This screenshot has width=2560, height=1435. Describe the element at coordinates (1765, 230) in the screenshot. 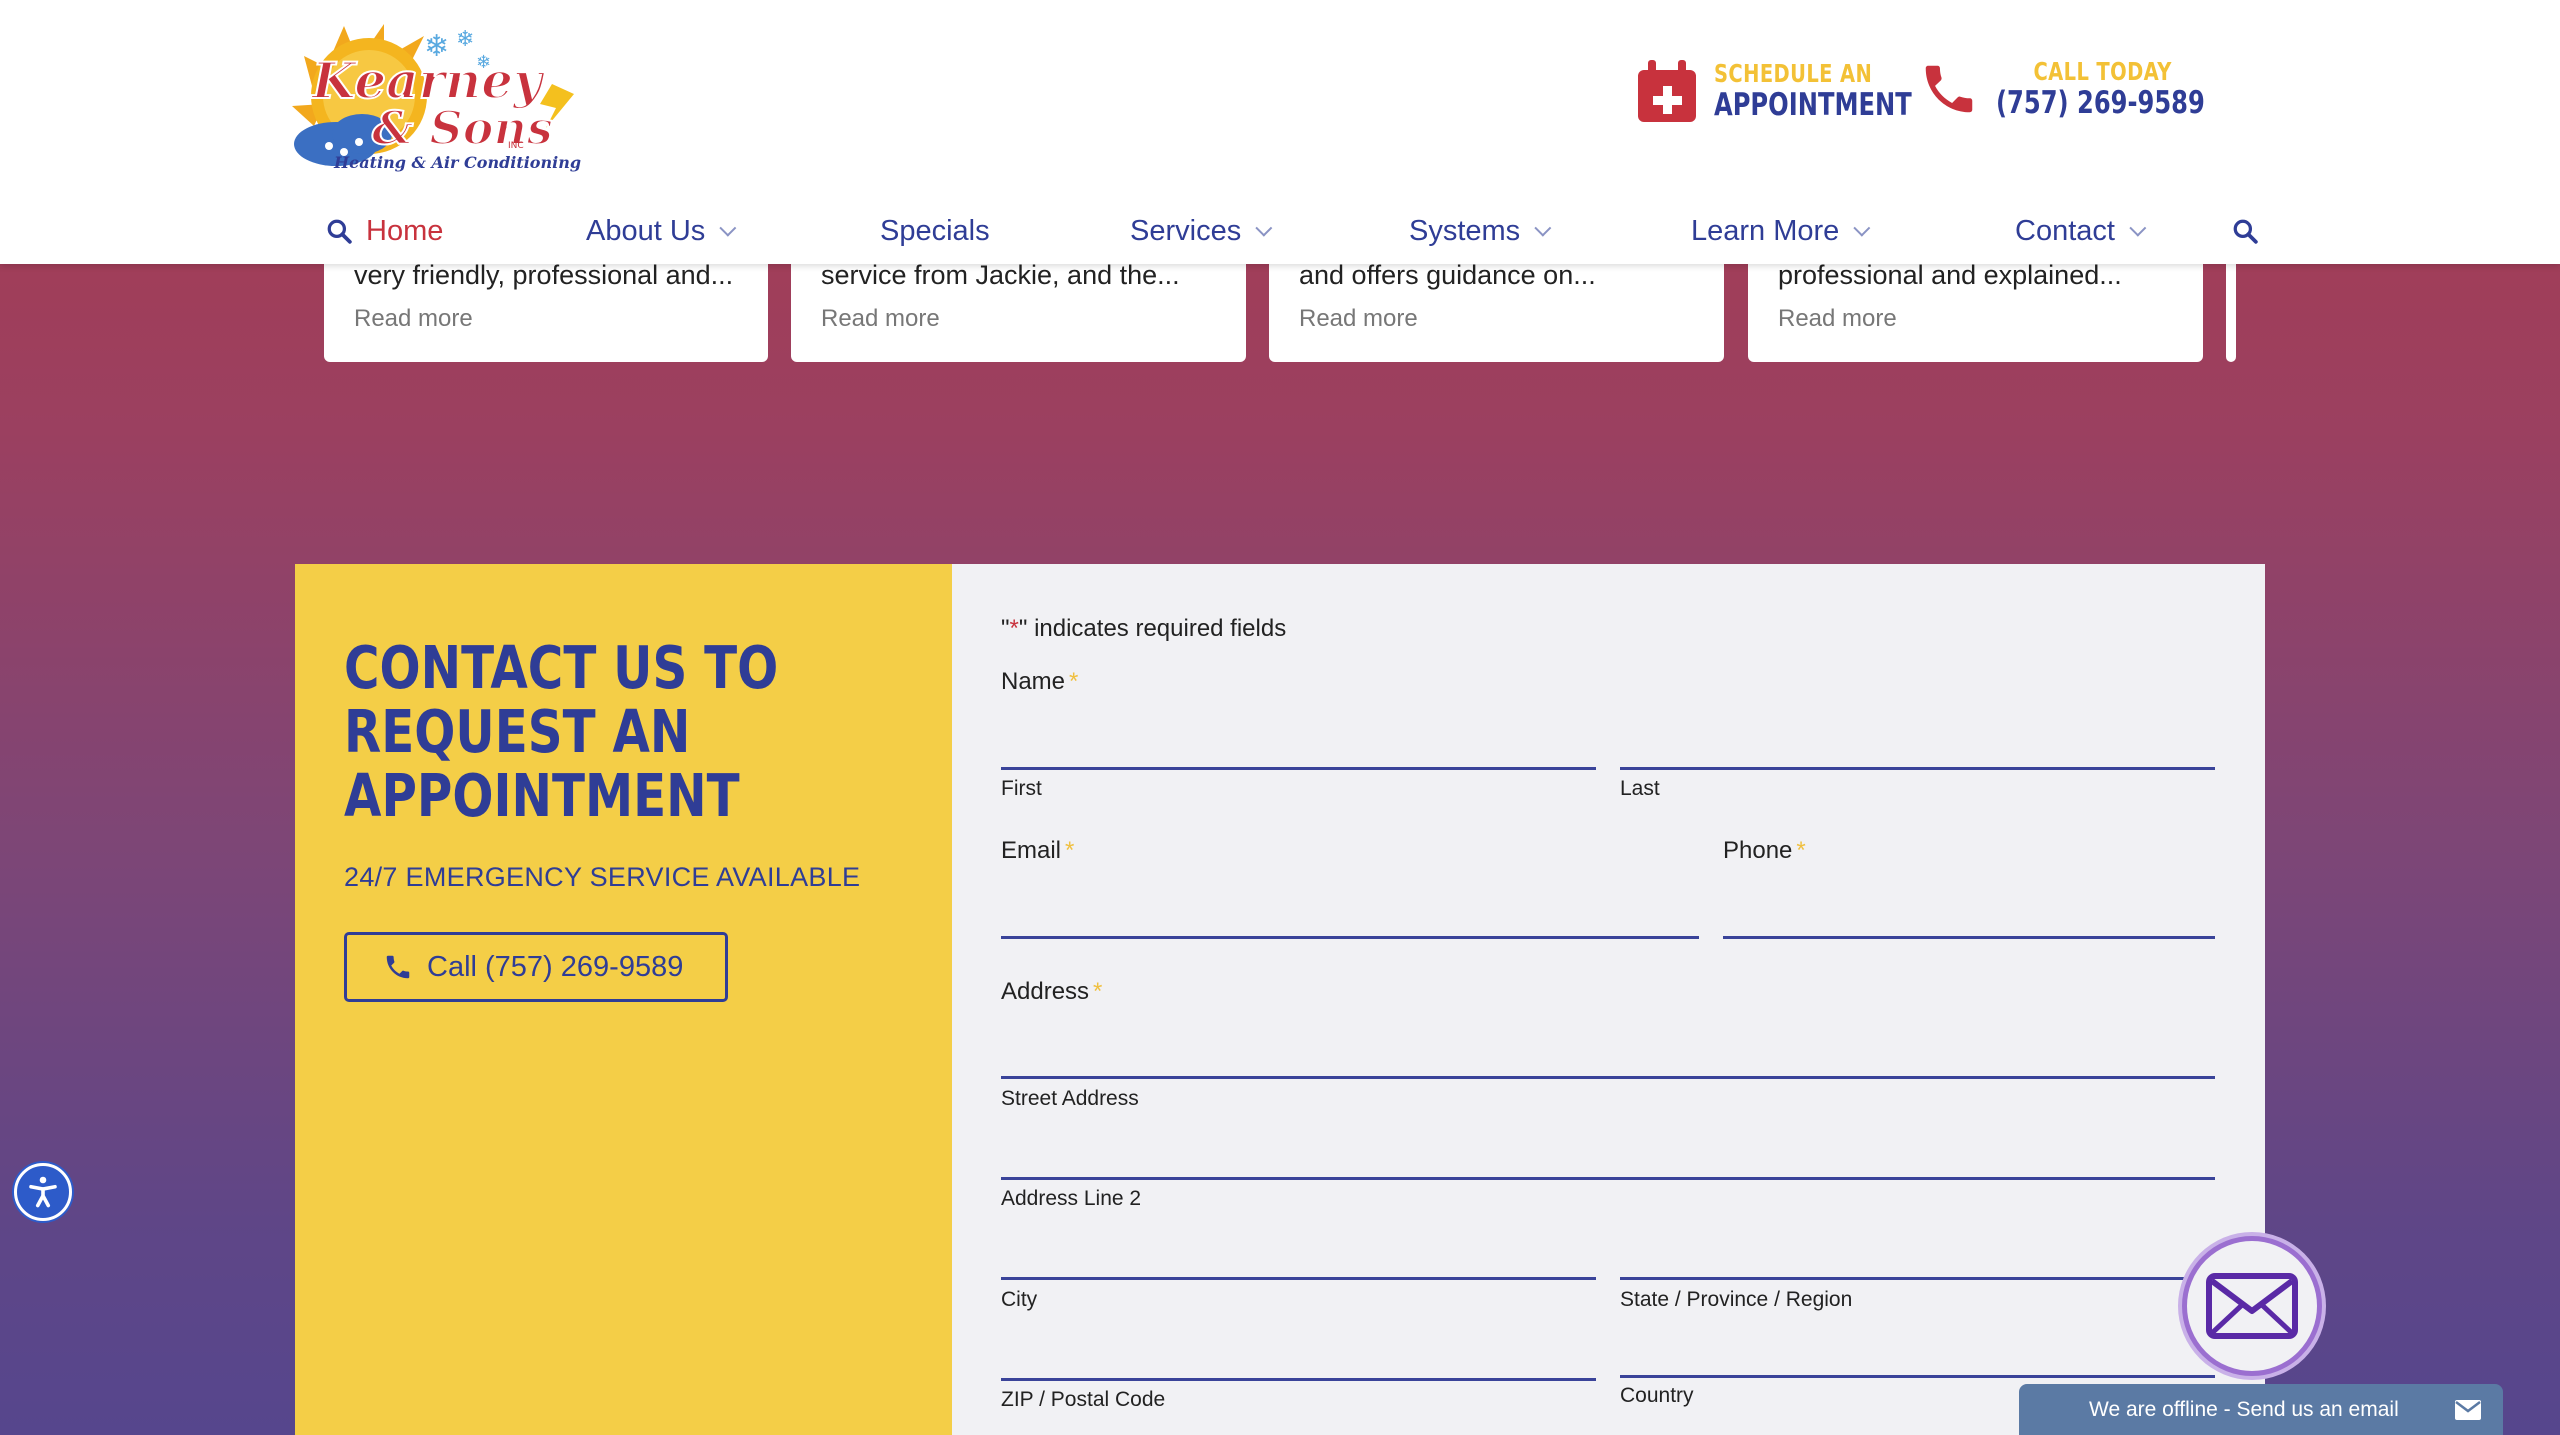

I see `nav-learn-more-label: Learn More` at that location.